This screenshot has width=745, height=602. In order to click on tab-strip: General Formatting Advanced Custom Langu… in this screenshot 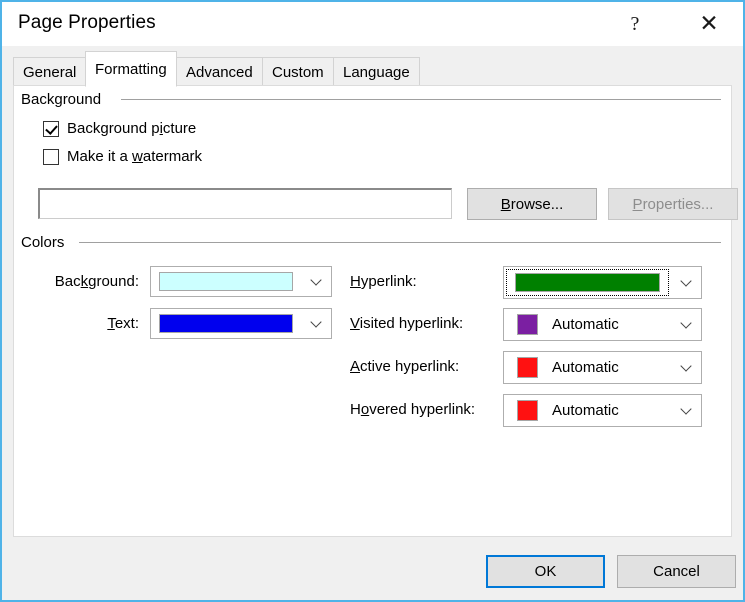, I will do `click(372, 66)`.